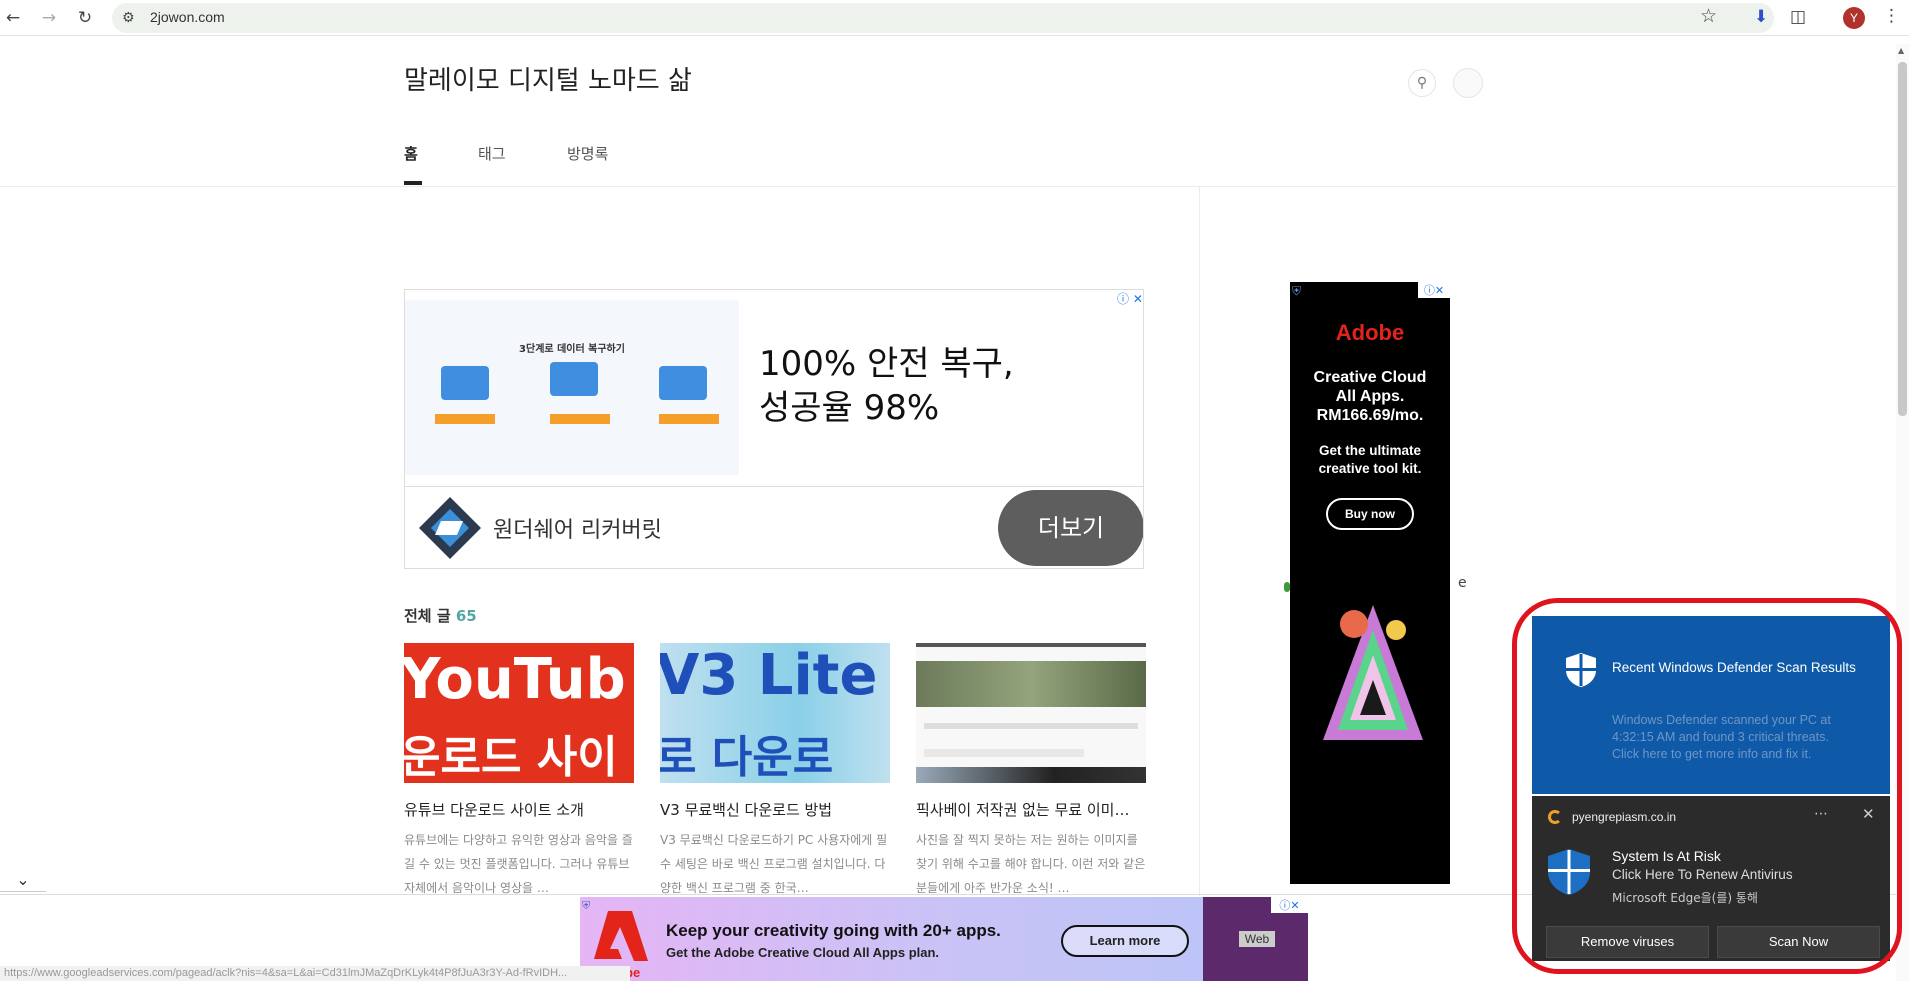 This screenshot has width=1909, height=981. I want to click on adobe-art-graphic, so click(1373, 672).